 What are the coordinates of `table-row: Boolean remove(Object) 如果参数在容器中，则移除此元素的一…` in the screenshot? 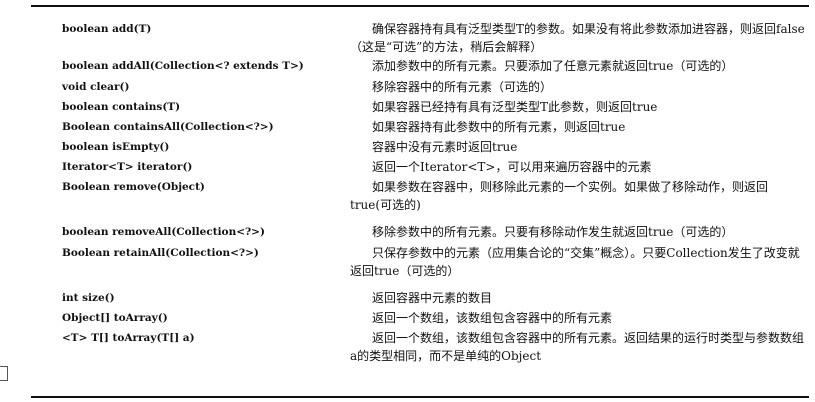 It's located at (437, 200).